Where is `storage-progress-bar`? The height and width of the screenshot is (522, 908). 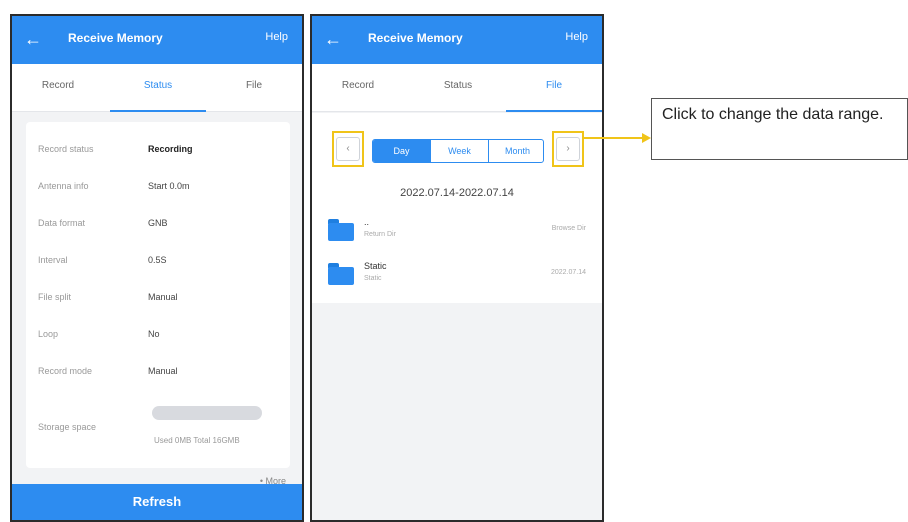 storage-progress-bar is located at coordinates (207, 413).